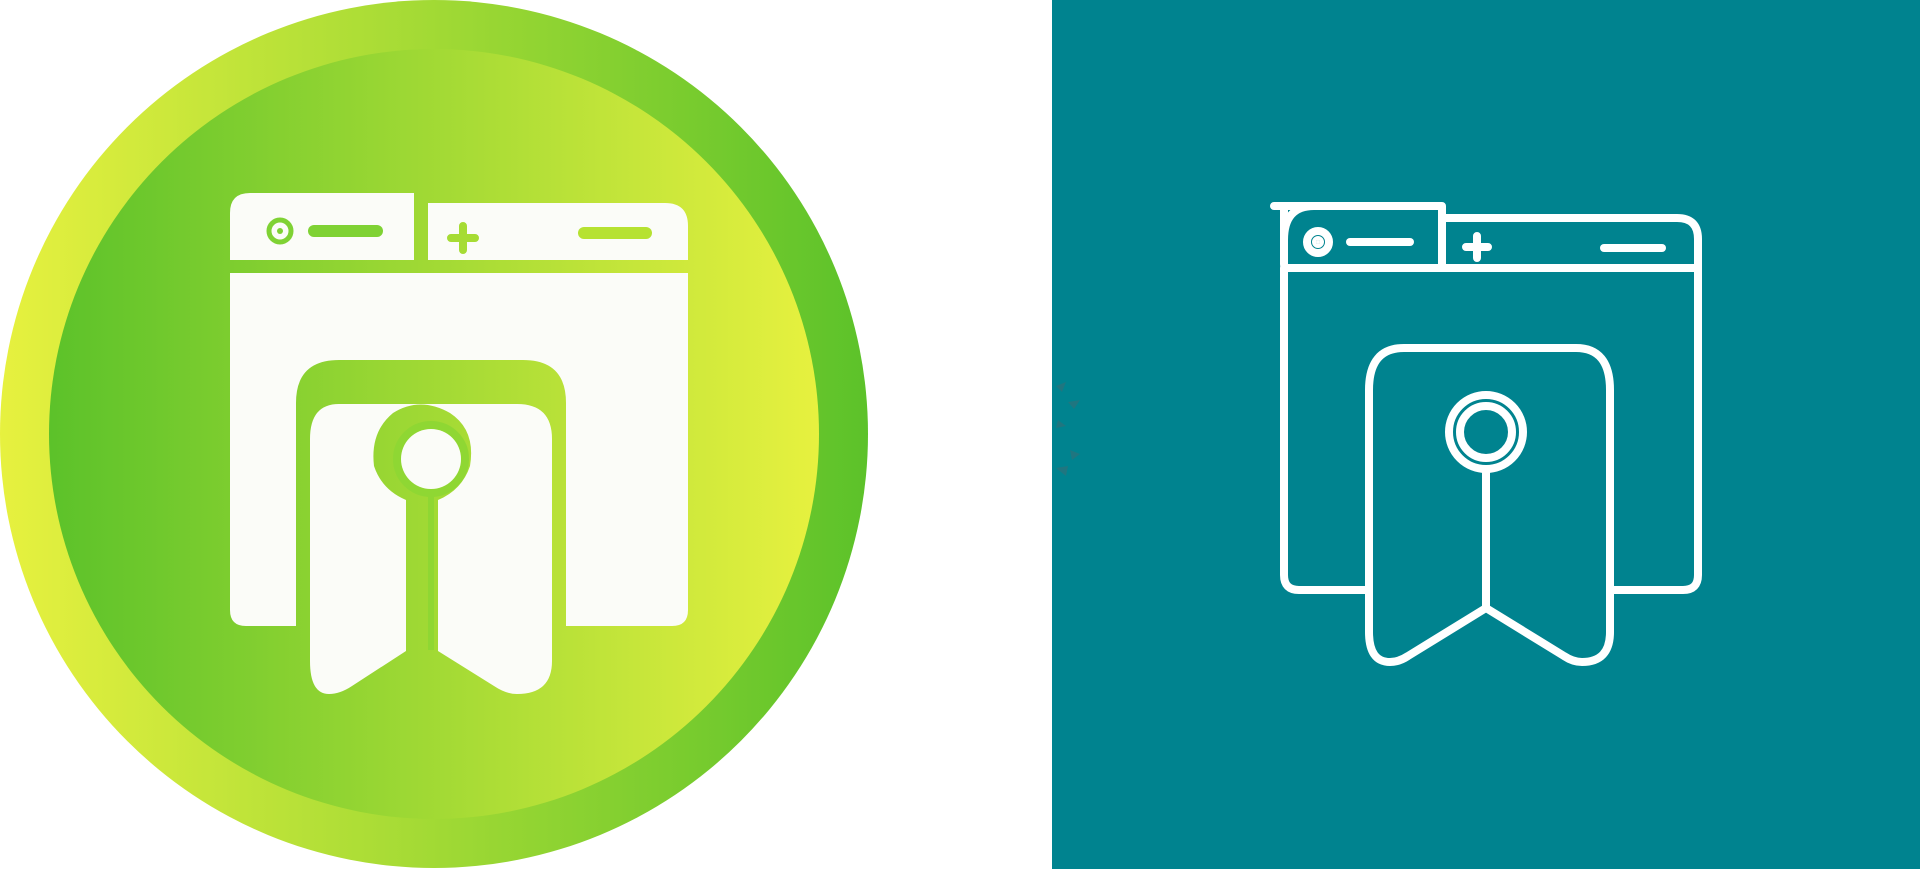 The image size is (1920, 869). Describe the element at coordinates (615, 233) in the screenshot. I see `tab-line-icon-right` at that location.